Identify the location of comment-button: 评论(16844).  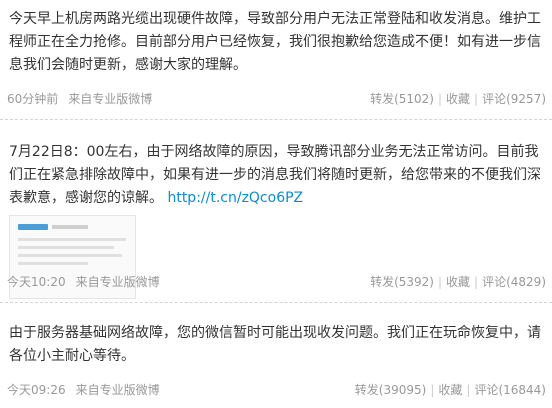
(510, 390).